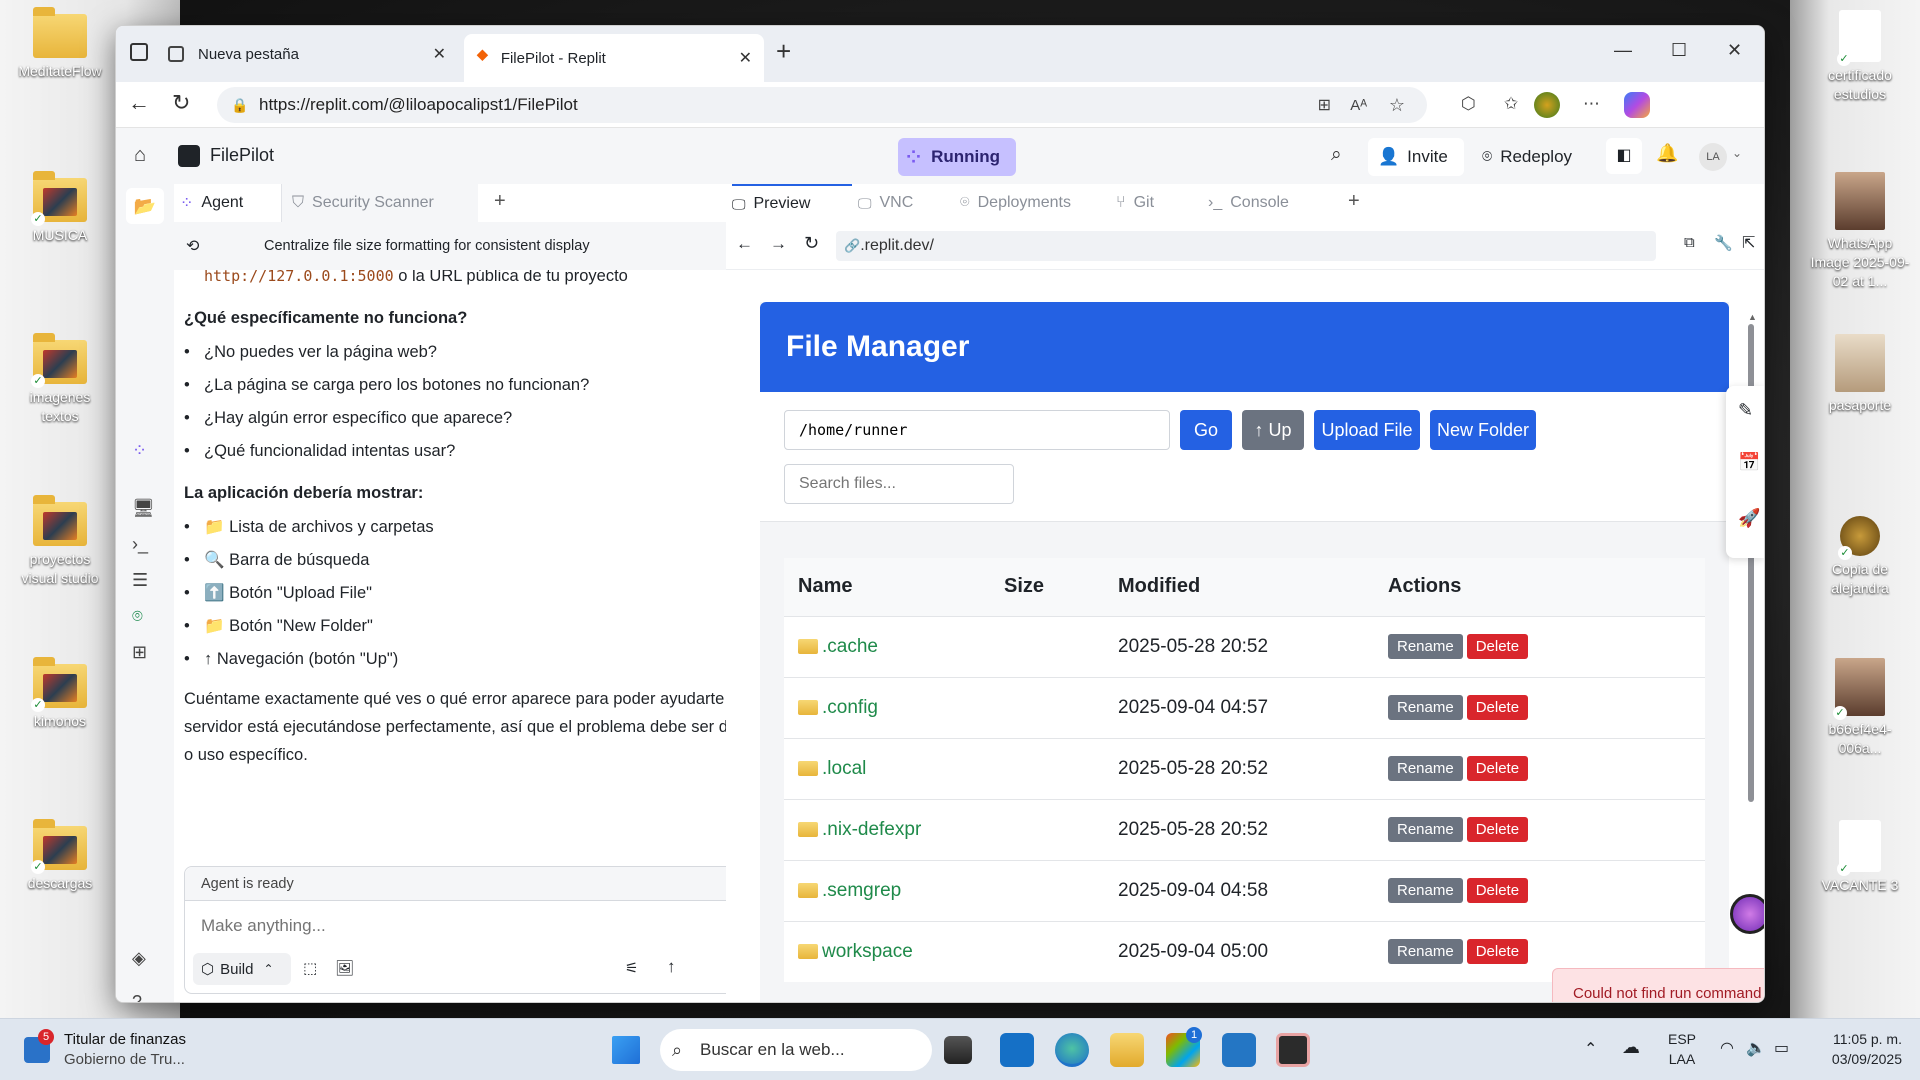 This screenshot has width=1920, height=1080. I want to click on upload-file-button: Upload File, so click(1367, 430).